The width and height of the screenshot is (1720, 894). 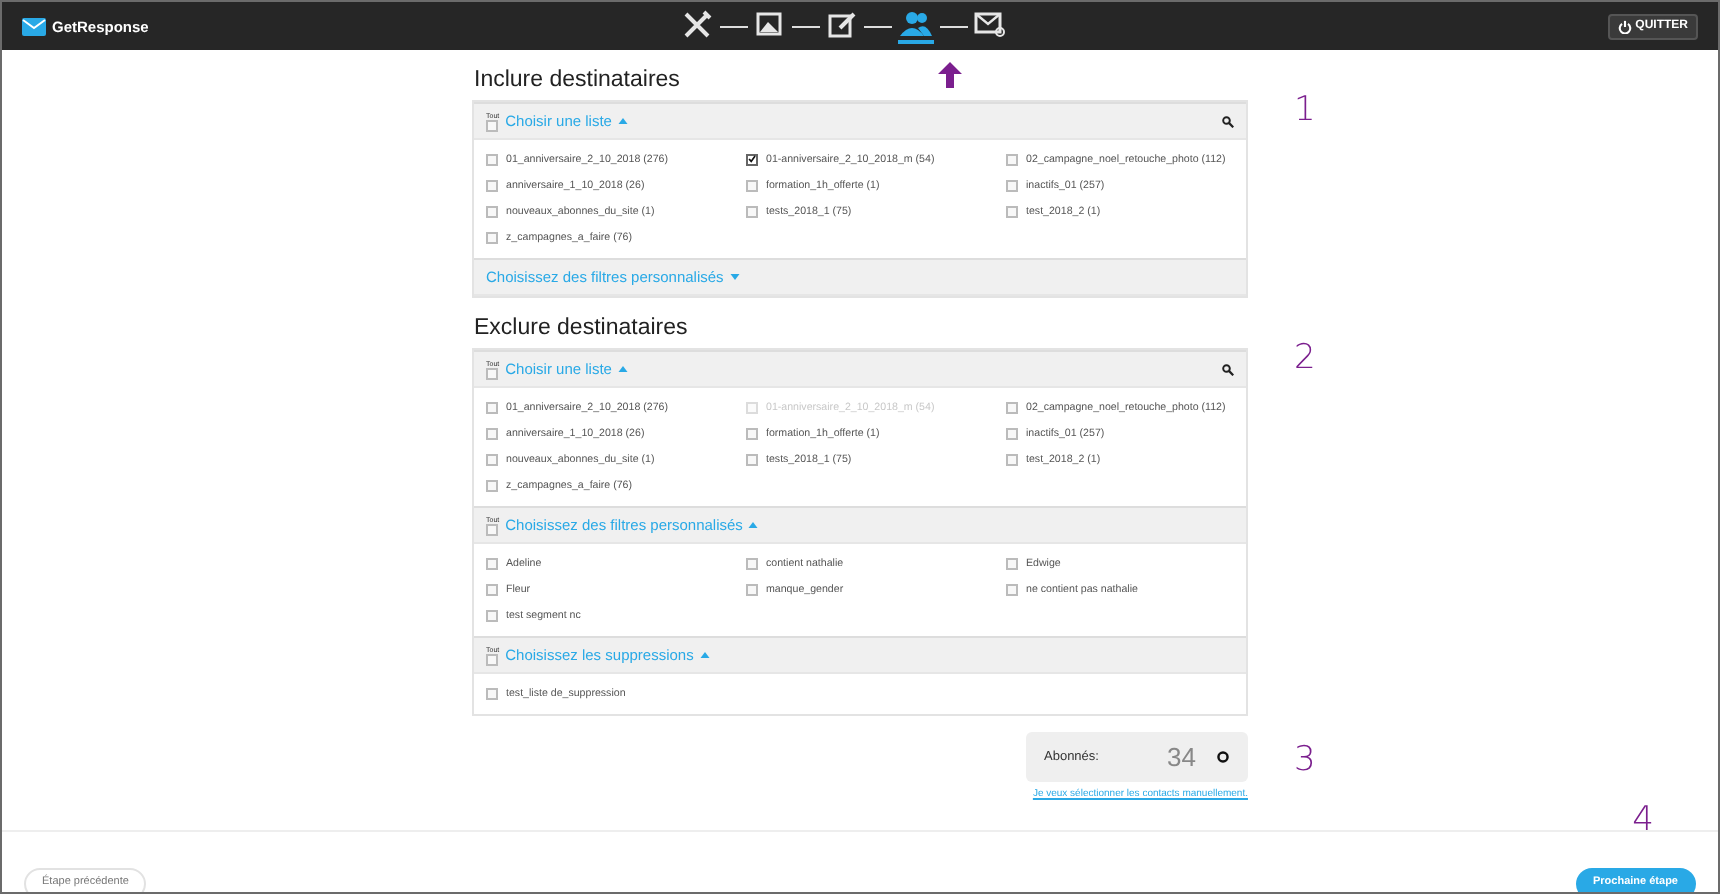 I want to click on annotation-number: 3, so click(x=1305, y=760).